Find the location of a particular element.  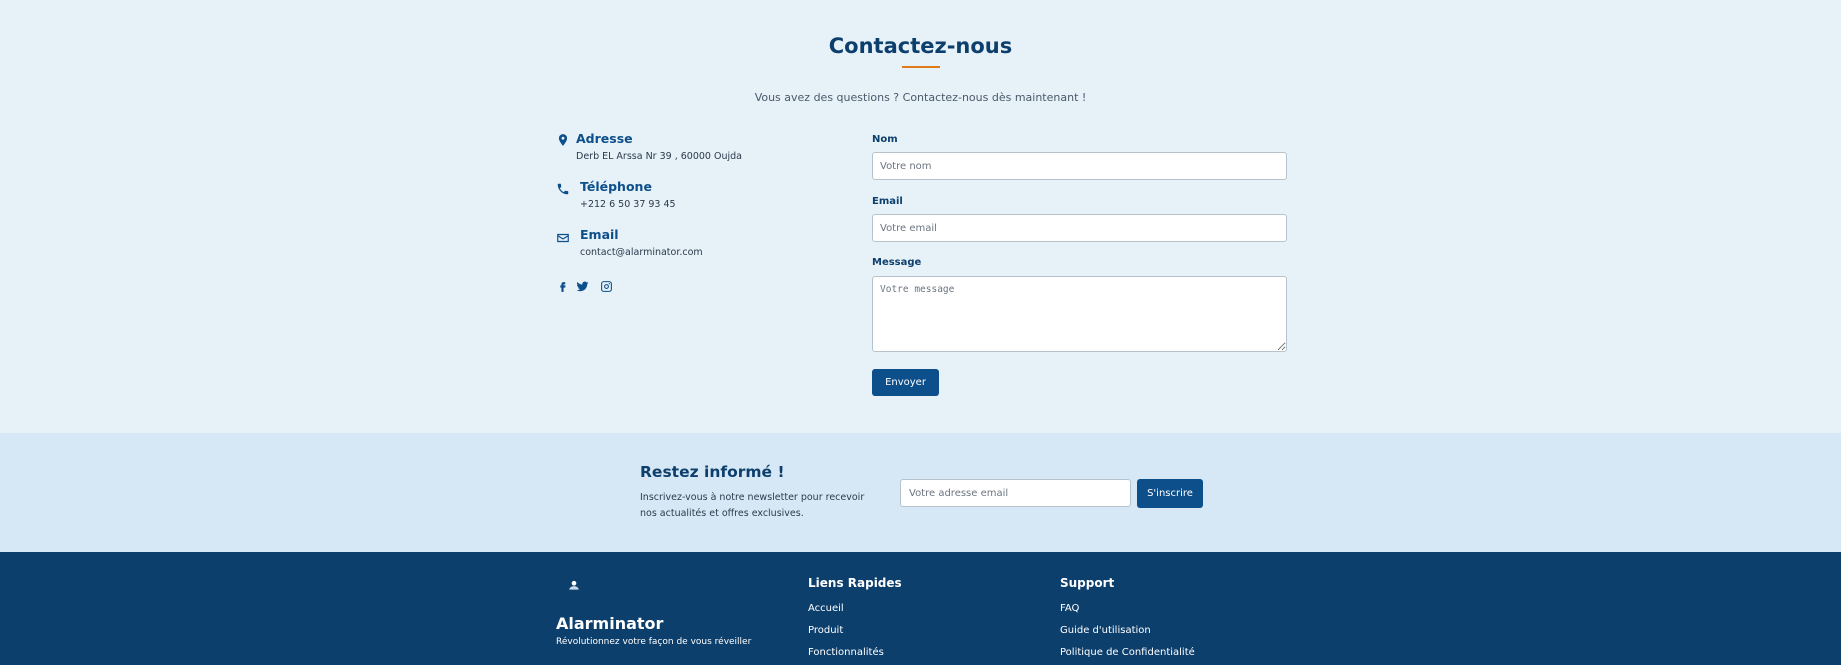

email-input is located at coordinates (1079, 228).